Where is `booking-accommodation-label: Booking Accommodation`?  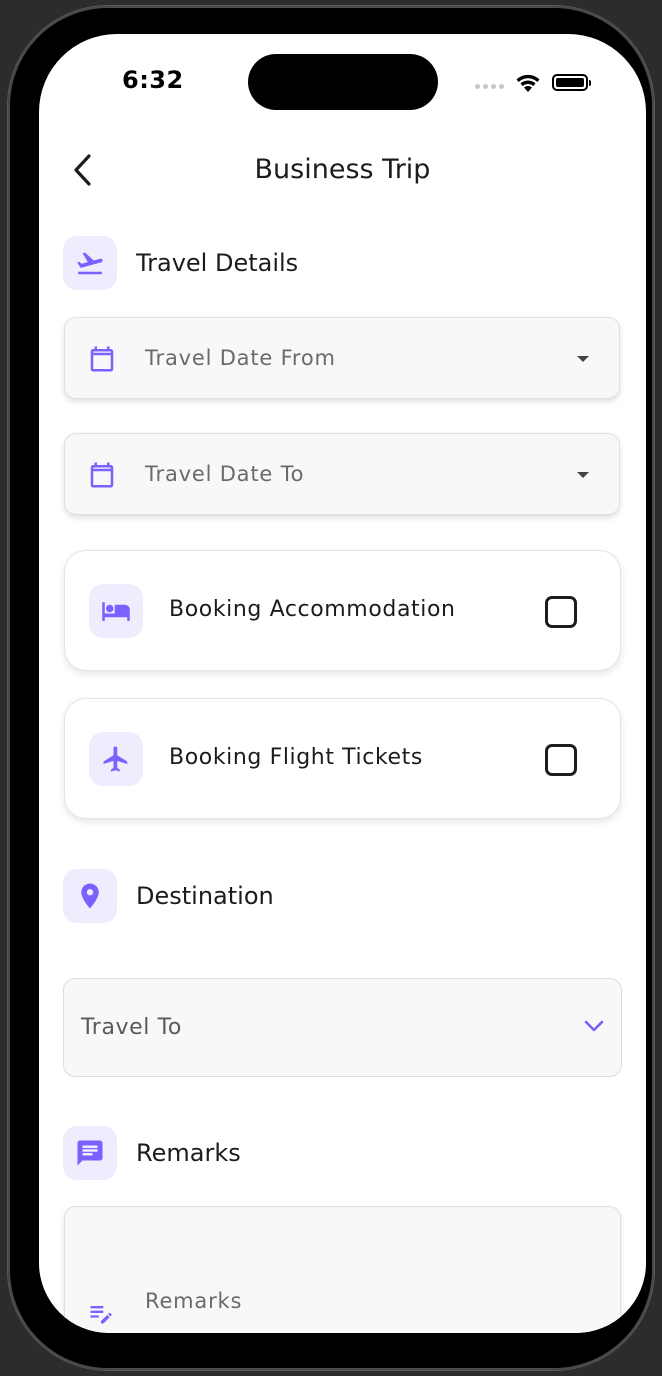
booking-accommodation-label: Booking Accommodation is located at coordinates (312, 609).